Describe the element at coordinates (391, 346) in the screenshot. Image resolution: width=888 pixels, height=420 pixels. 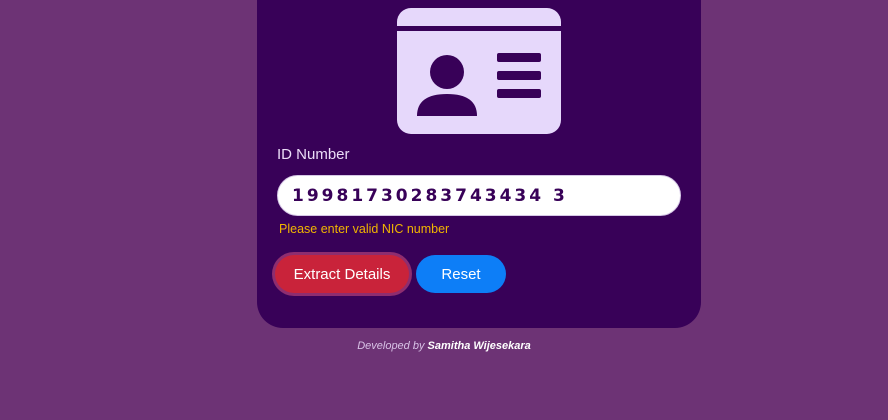
I see `footer-prefix: Developed by` at that location.